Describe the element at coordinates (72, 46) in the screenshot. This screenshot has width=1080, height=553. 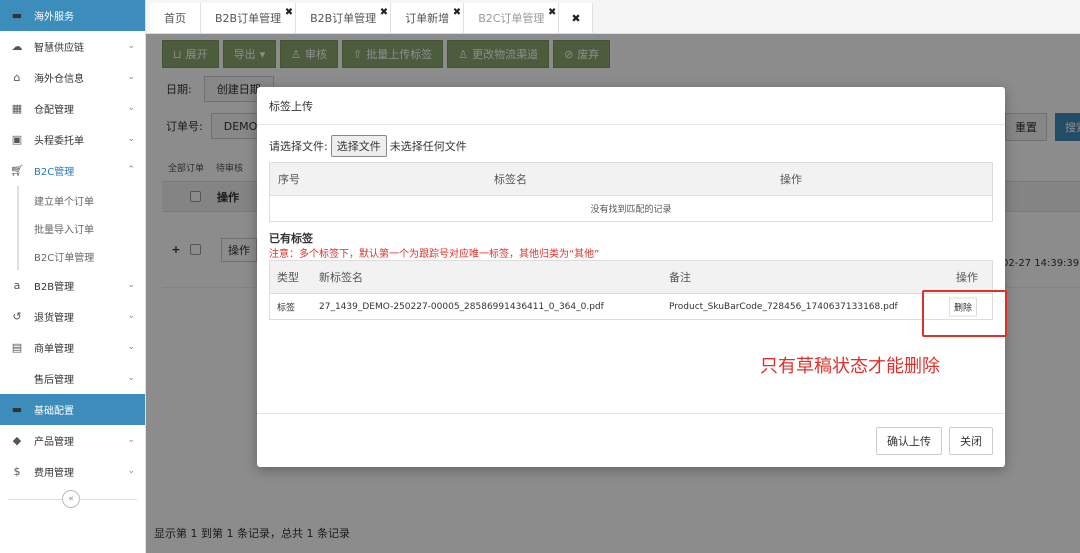
I see `sidebar-item-supply-chain: ☁ 智慧供应链 ⌄` at that location.